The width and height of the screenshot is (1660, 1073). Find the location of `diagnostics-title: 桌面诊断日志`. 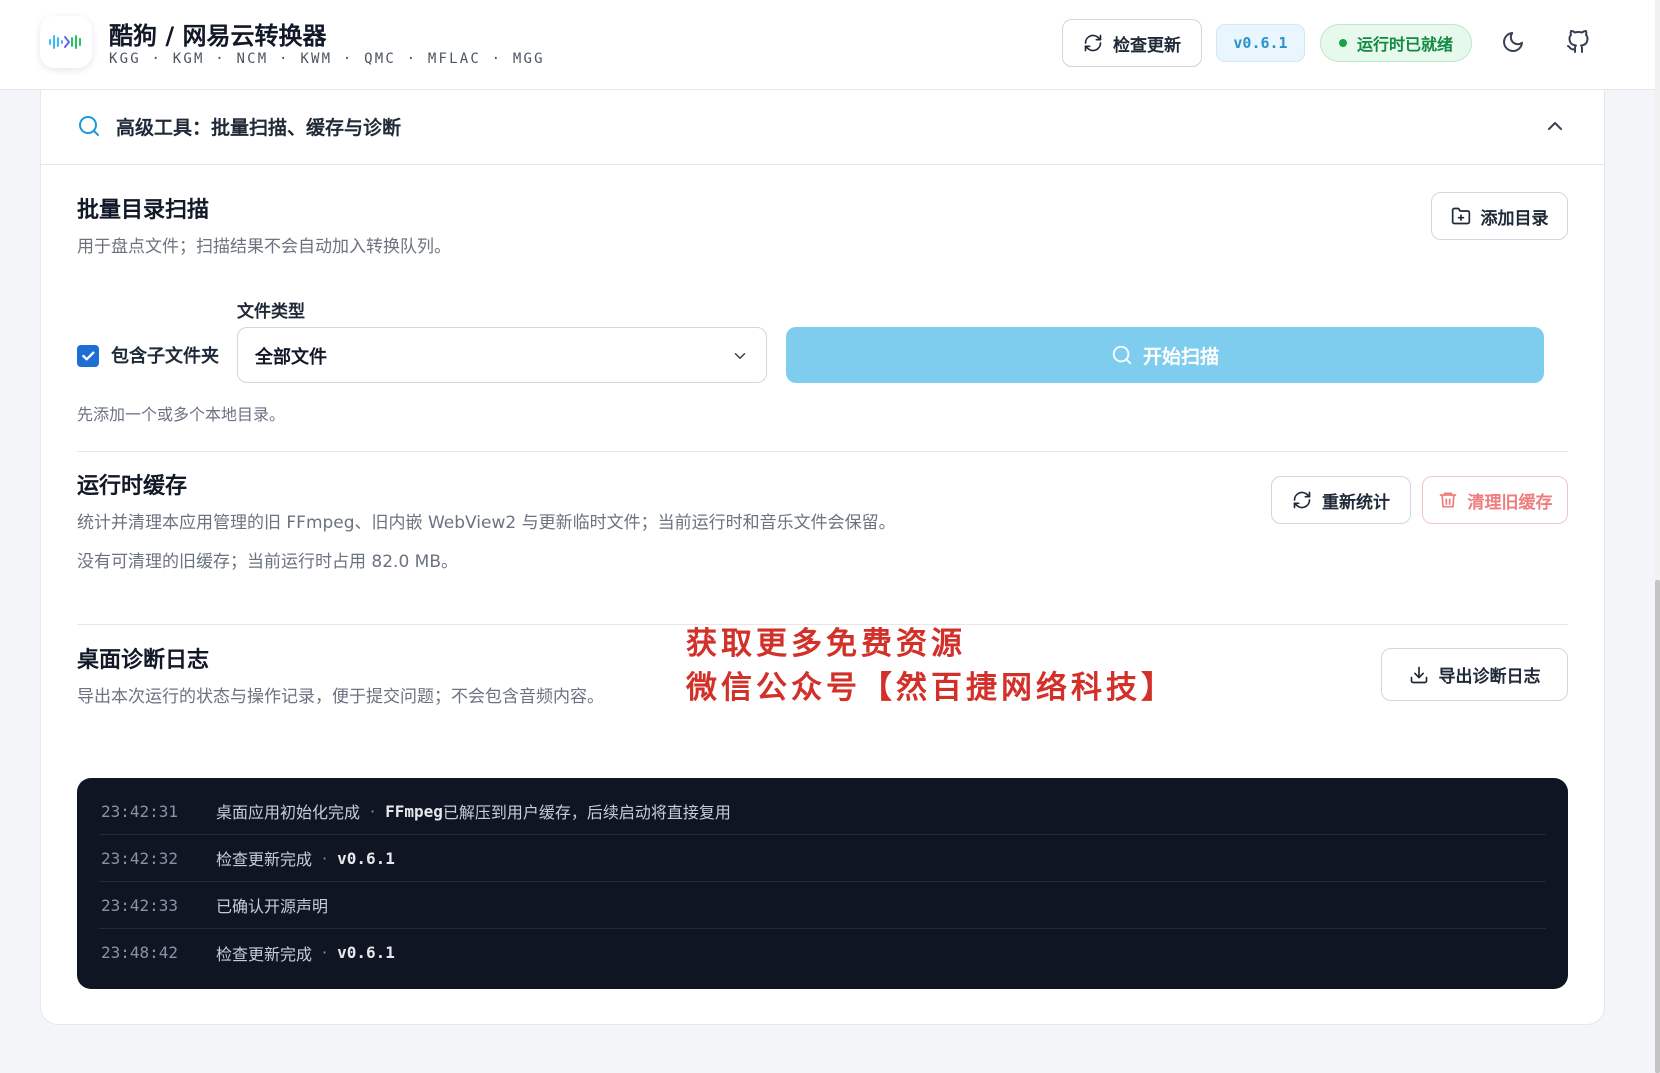

diagnostics-title: 桌面诊断日志 is located at coordinates (143, 660).